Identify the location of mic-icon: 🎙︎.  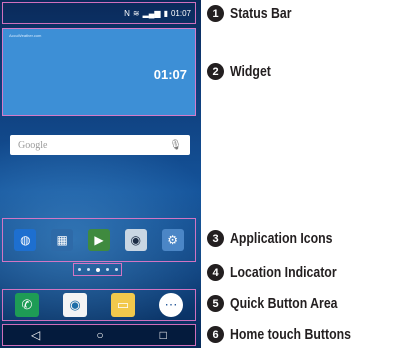
(175, 145).